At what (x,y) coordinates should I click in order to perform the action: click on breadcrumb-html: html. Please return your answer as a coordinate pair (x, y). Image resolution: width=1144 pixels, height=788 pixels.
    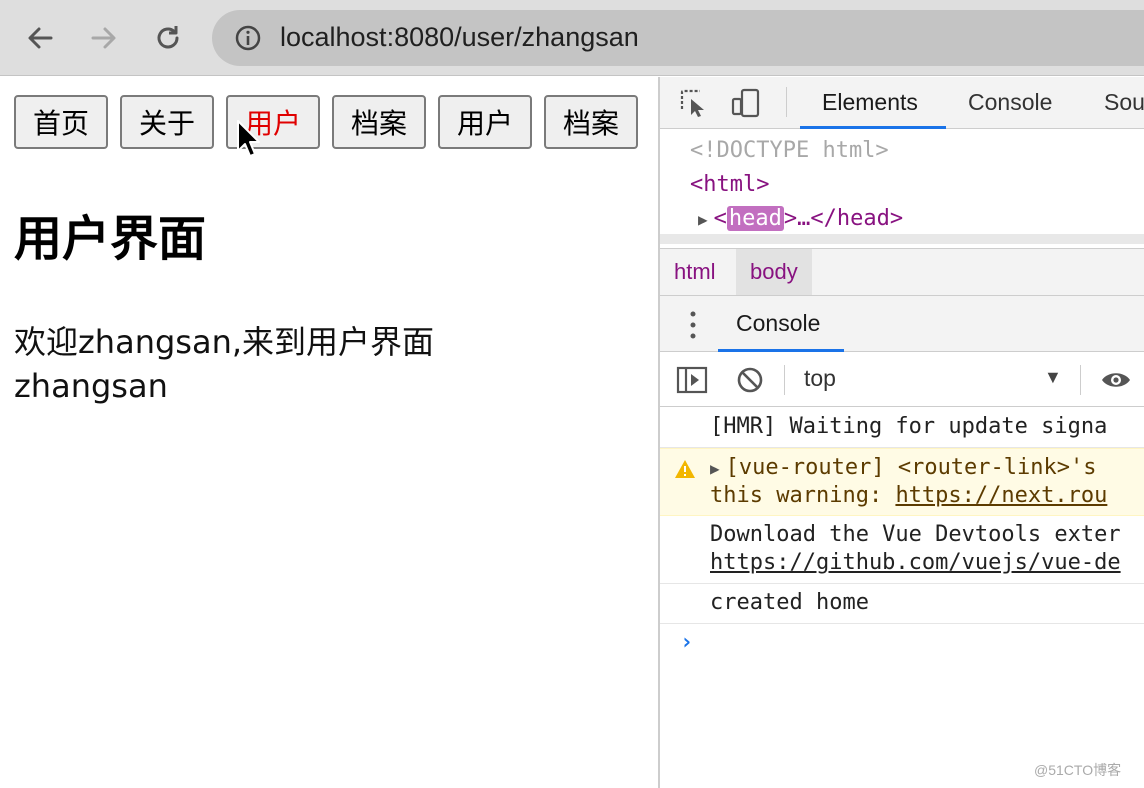
    Looking at the image, I should click on (695, 272).